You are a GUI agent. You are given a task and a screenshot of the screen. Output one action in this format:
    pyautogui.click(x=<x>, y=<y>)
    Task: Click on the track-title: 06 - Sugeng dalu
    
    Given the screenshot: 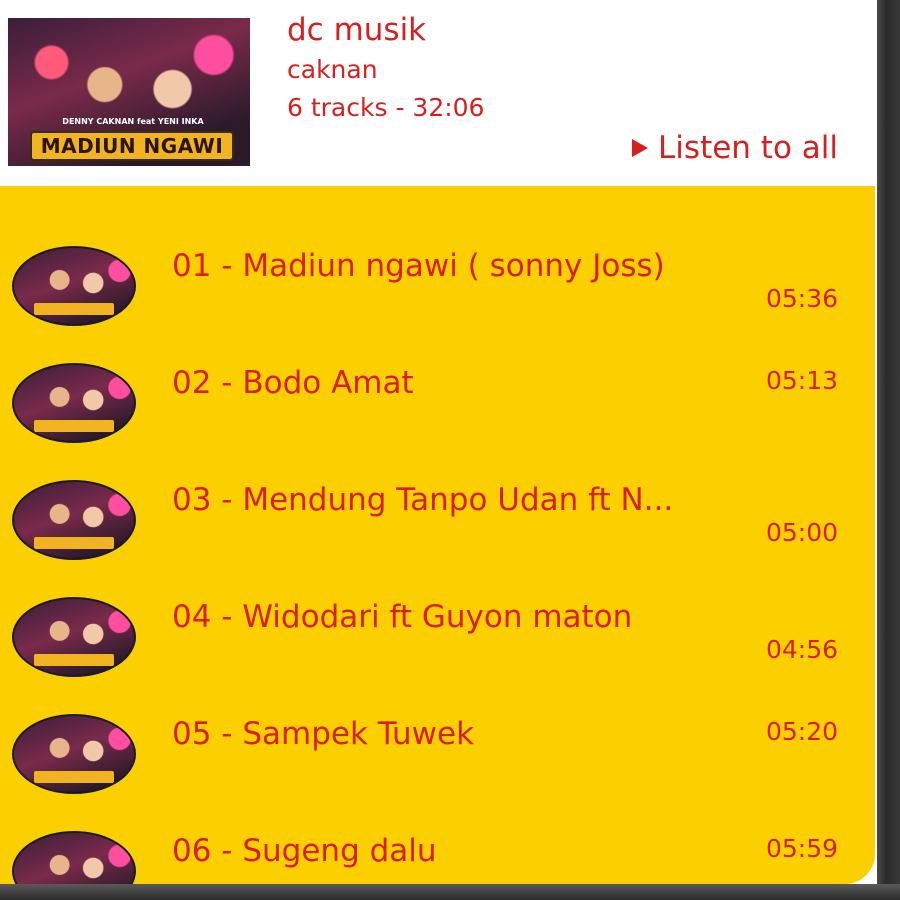 What is the action you would take?
    pyautogui.click(x=304, y=851)
    